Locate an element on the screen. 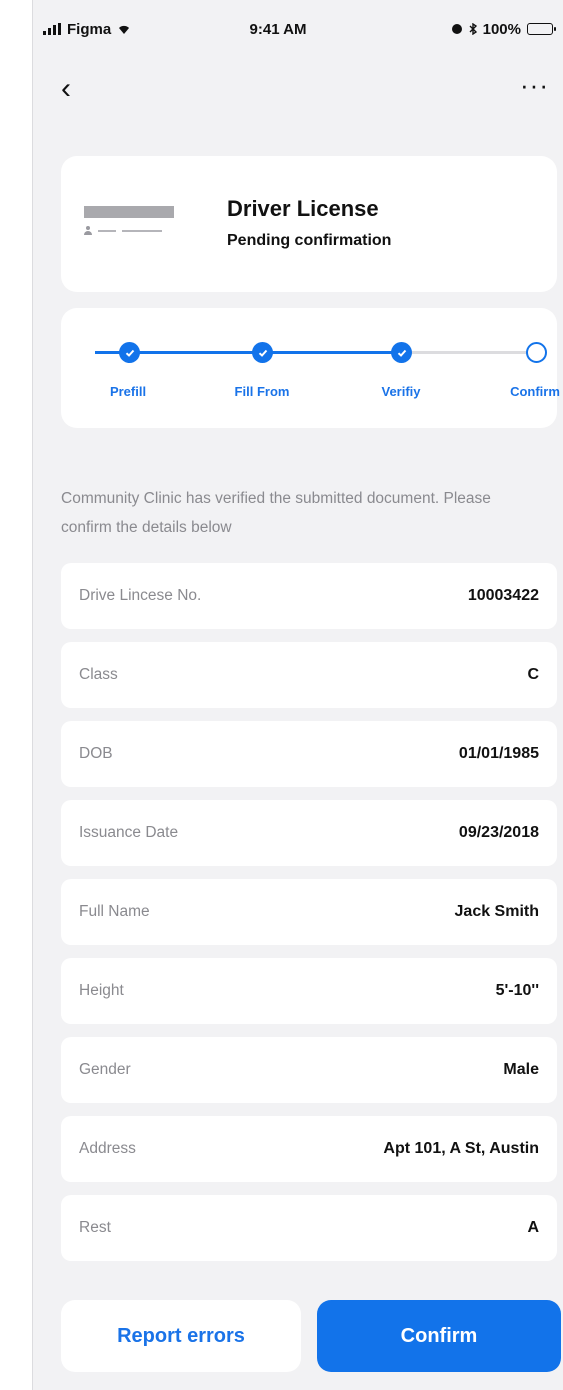 This screenshot has width=563, height=1390. field-label: Height is located at coordinates (101, 990).